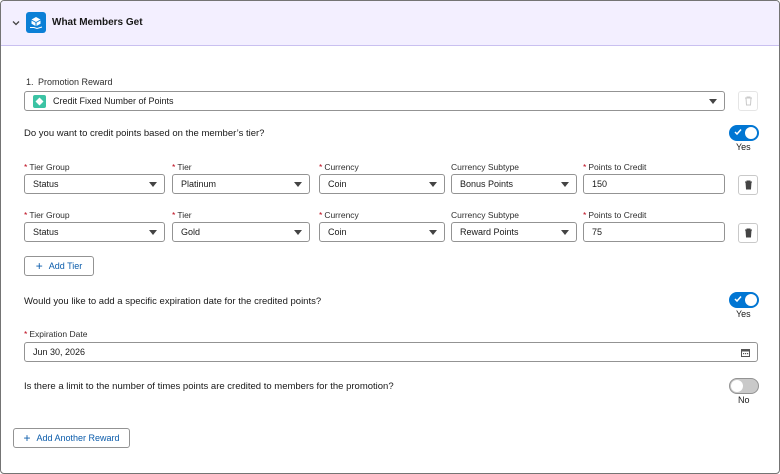  Describe the element at coordinates (75, 82) in the screenshot. I see `promotion-reward-label: Promotion Reward` at that location.